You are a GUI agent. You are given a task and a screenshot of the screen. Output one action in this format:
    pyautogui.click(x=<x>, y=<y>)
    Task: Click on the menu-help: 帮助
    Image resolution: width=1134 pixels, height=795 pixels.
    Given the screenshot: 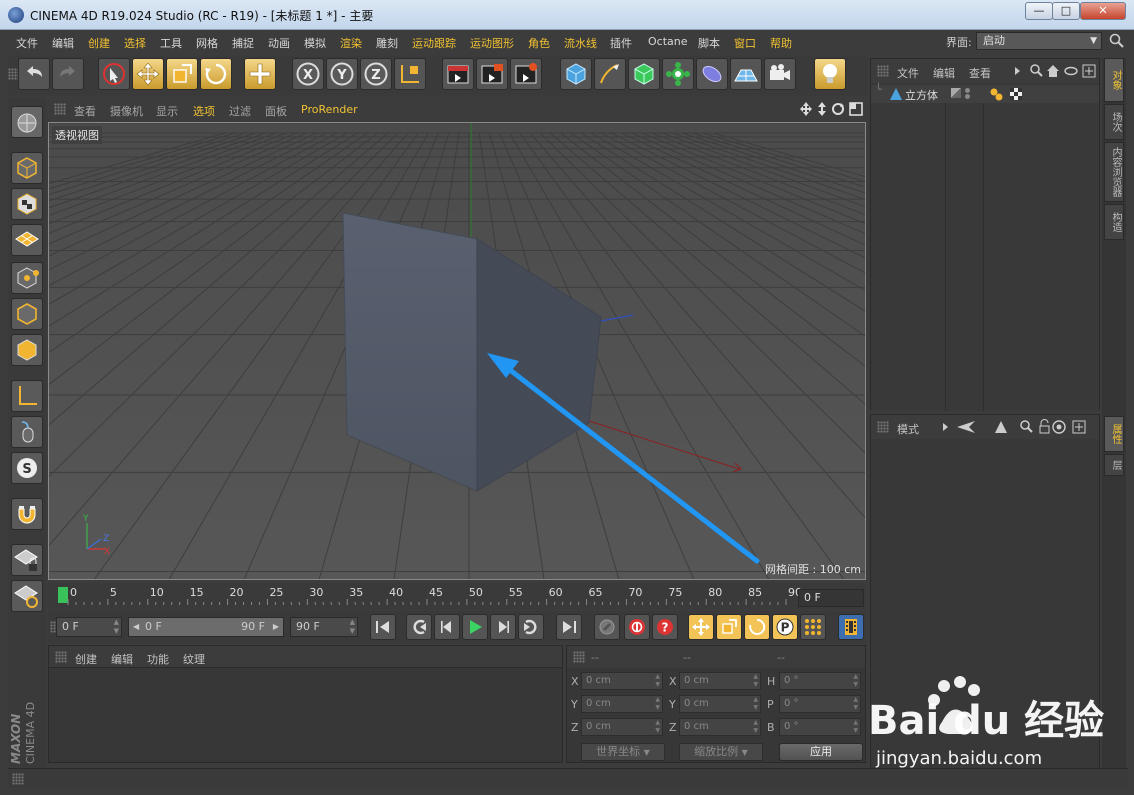 What is the action you would take?
    pyautogui.click(x=781, y=43)
    